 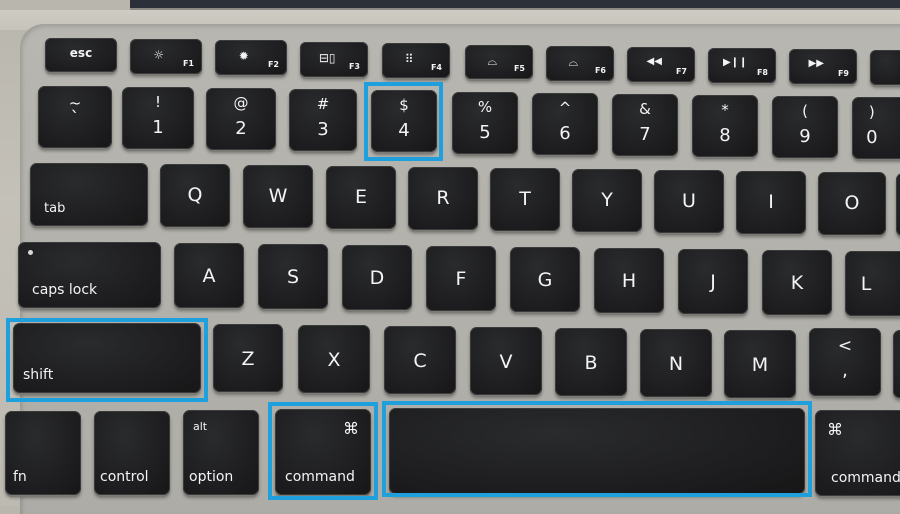 I want to click on key-f7: ◀◀ F7, so click(x=661, y=64).